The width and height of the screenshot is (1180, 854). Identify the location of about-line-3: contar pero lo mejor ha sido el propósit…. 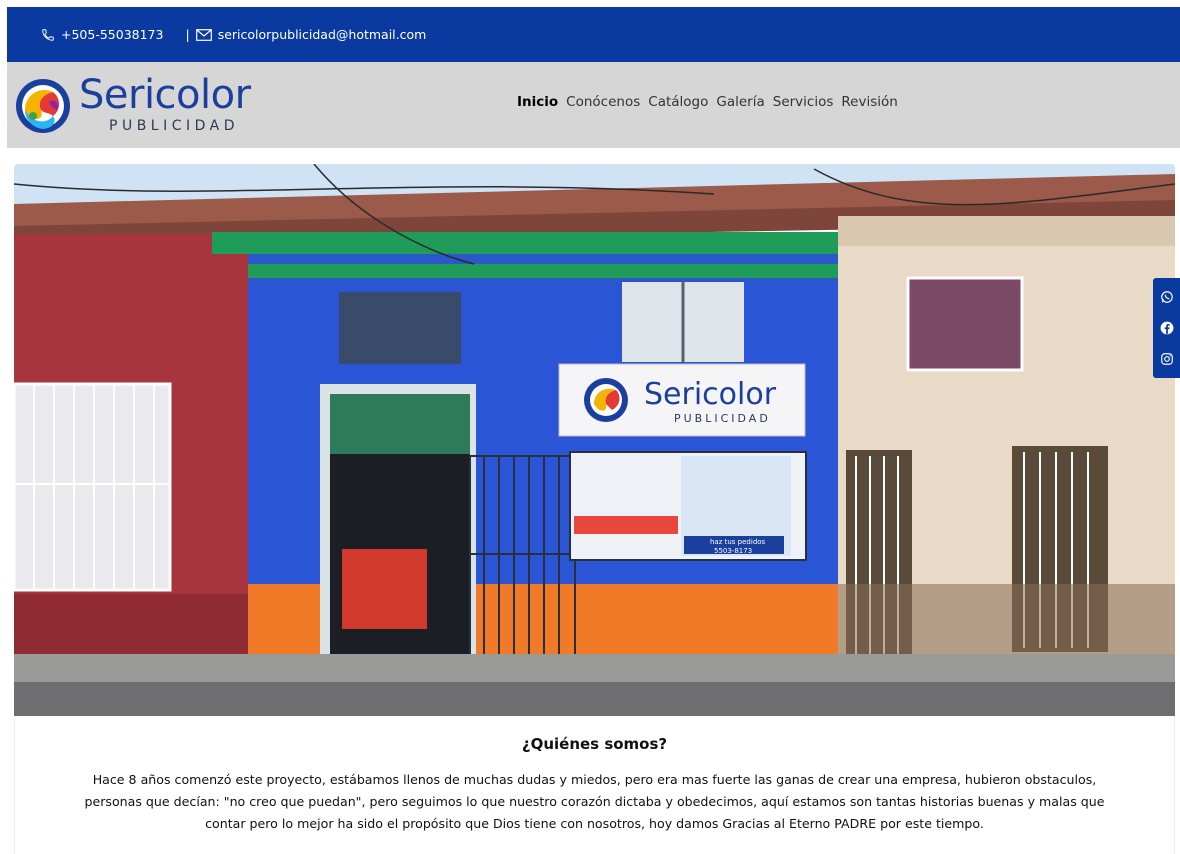
(594, 823).